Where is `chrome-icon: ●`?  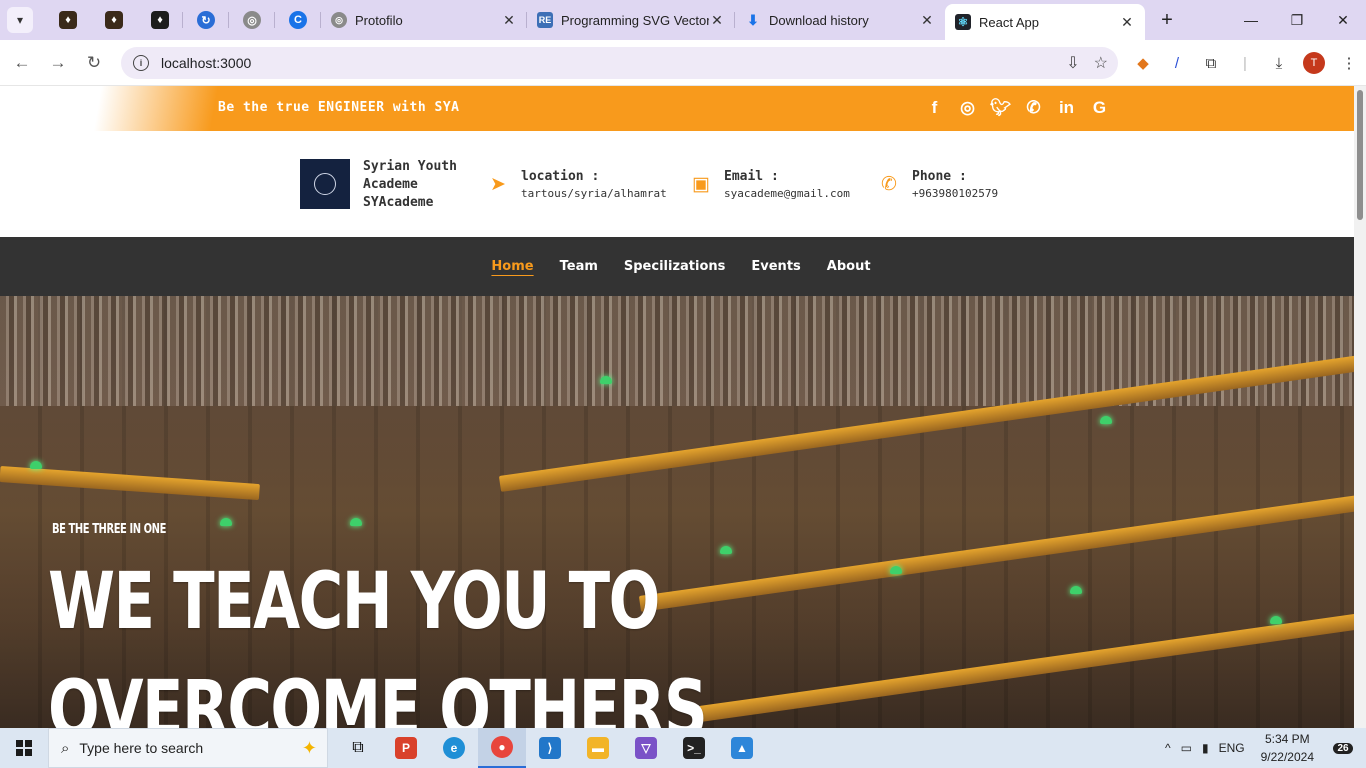
chrome-icon: ● is located at coordinates (502, 748).